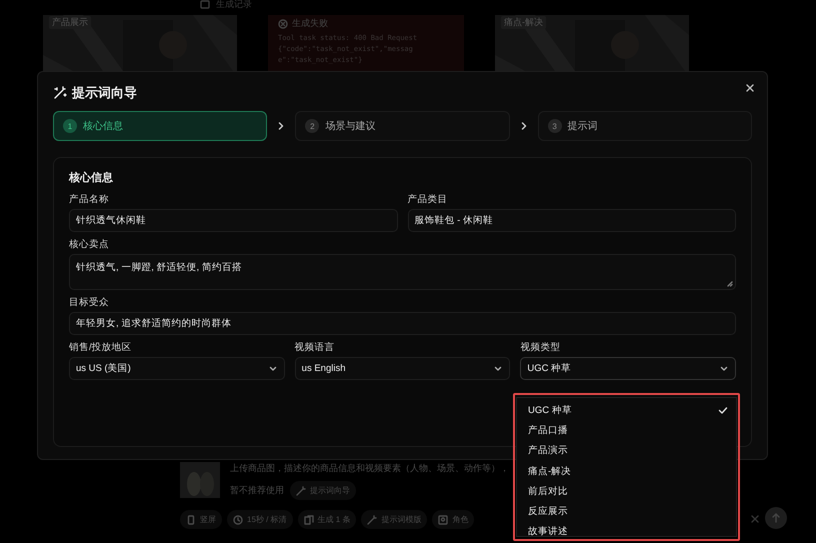  What do you see at coordinates (160, 126) in the screenshot?
I see `step-tab: 1 核心信息` at bounding box center [160, 126].